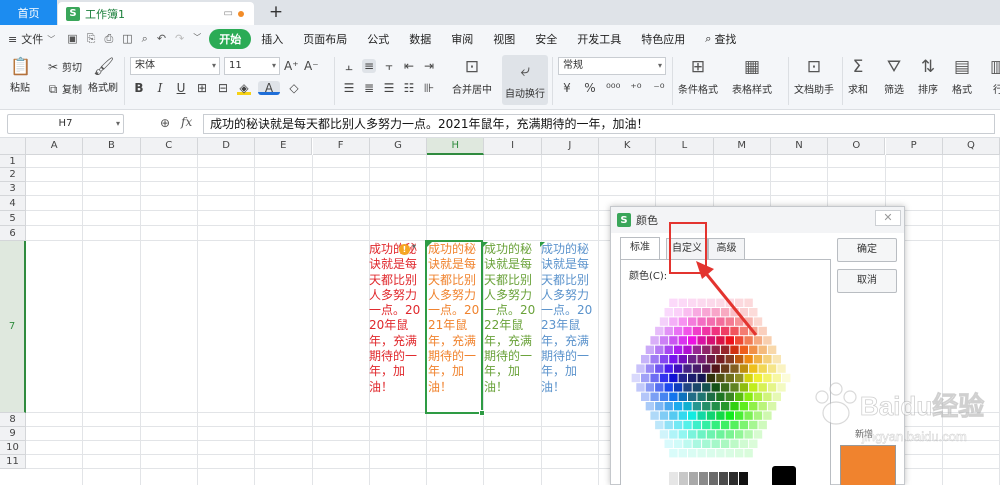 The height and width of the screenshot is (485, 1000). I want to click on paste-button: 📋 粘贴, so click(20, 75).